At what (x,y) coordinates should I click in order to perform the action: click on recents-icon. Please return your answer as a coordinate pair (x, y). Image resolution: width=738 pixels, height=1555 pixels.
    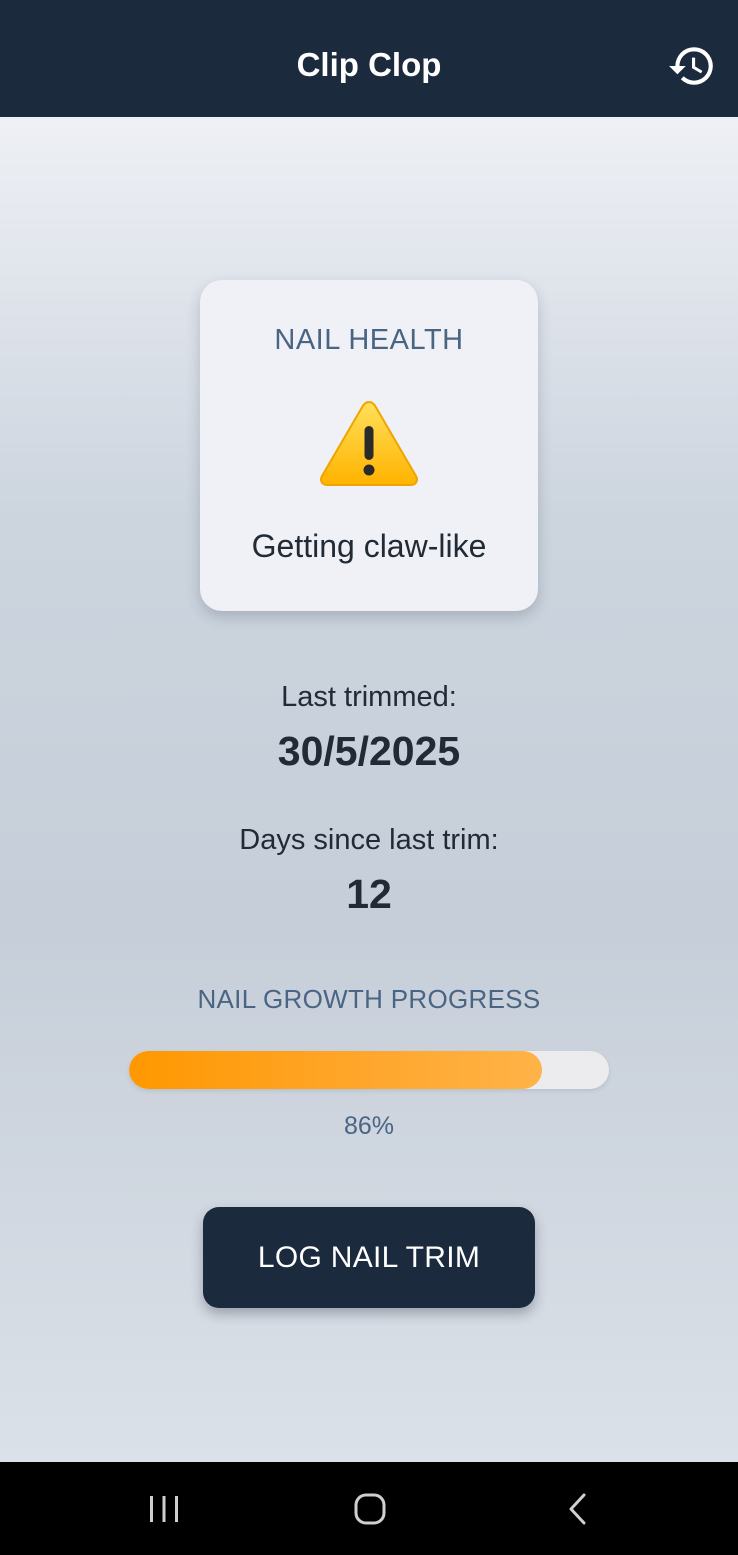
    Looking at the image, I should click on (164, 1509).